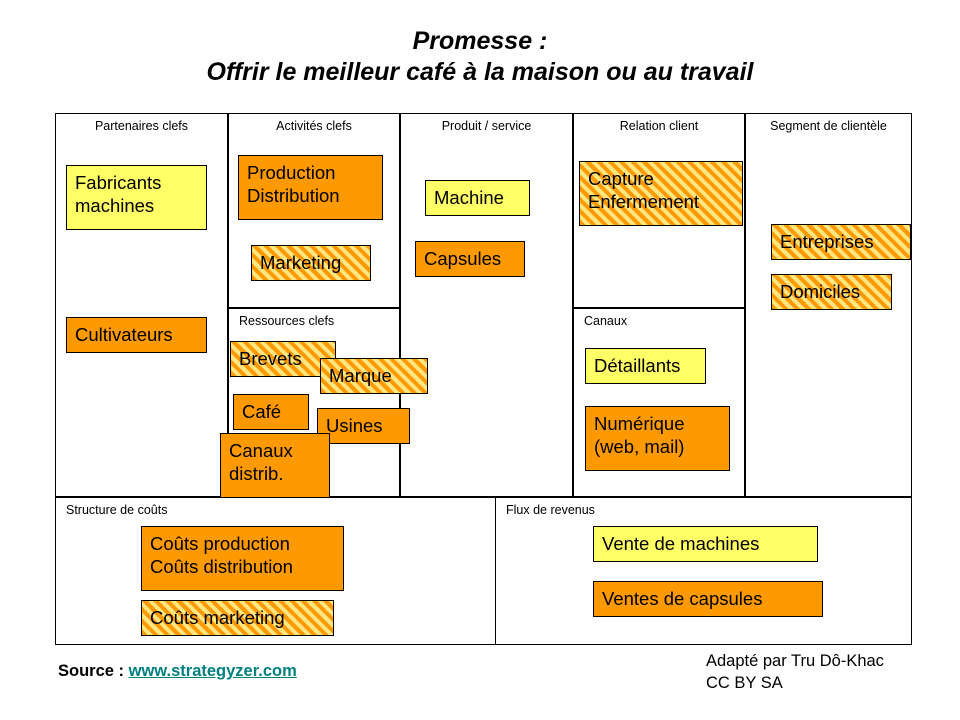 This screenshot has height=720, width=960. Describe the element at coordinates (661, 193) in the screenshot. I see `note-capture-enfermement: Capture Enfermement` at that location.